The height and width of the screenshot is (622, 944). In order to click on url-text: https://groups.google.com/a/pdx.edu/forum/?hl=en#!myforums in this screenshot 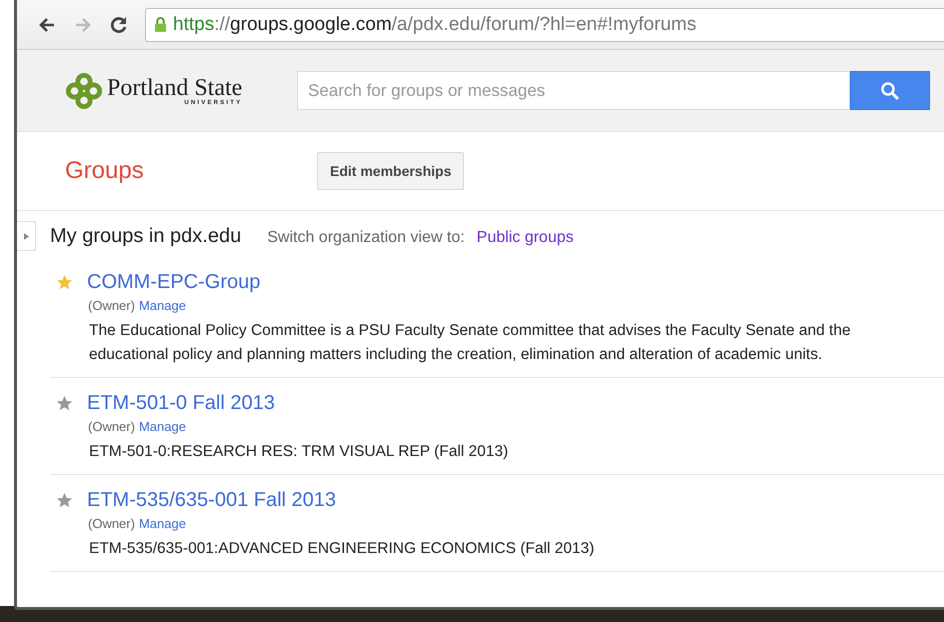, I will do `click(434, 25)`.